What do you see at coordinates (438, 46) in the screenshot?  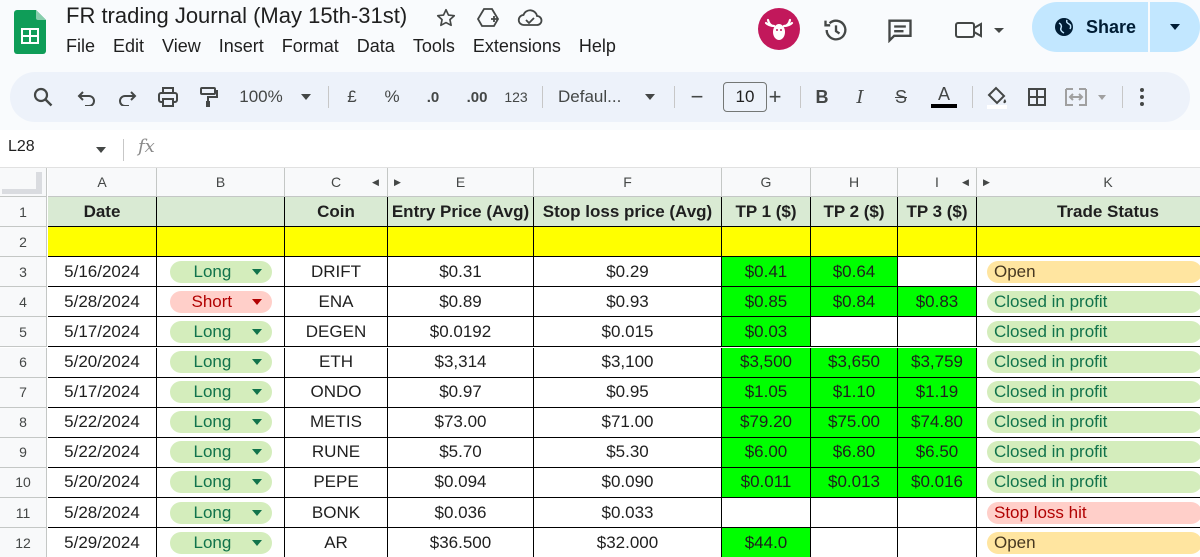 I see `menu-tools: Tools` at bounding box center [438, 46].